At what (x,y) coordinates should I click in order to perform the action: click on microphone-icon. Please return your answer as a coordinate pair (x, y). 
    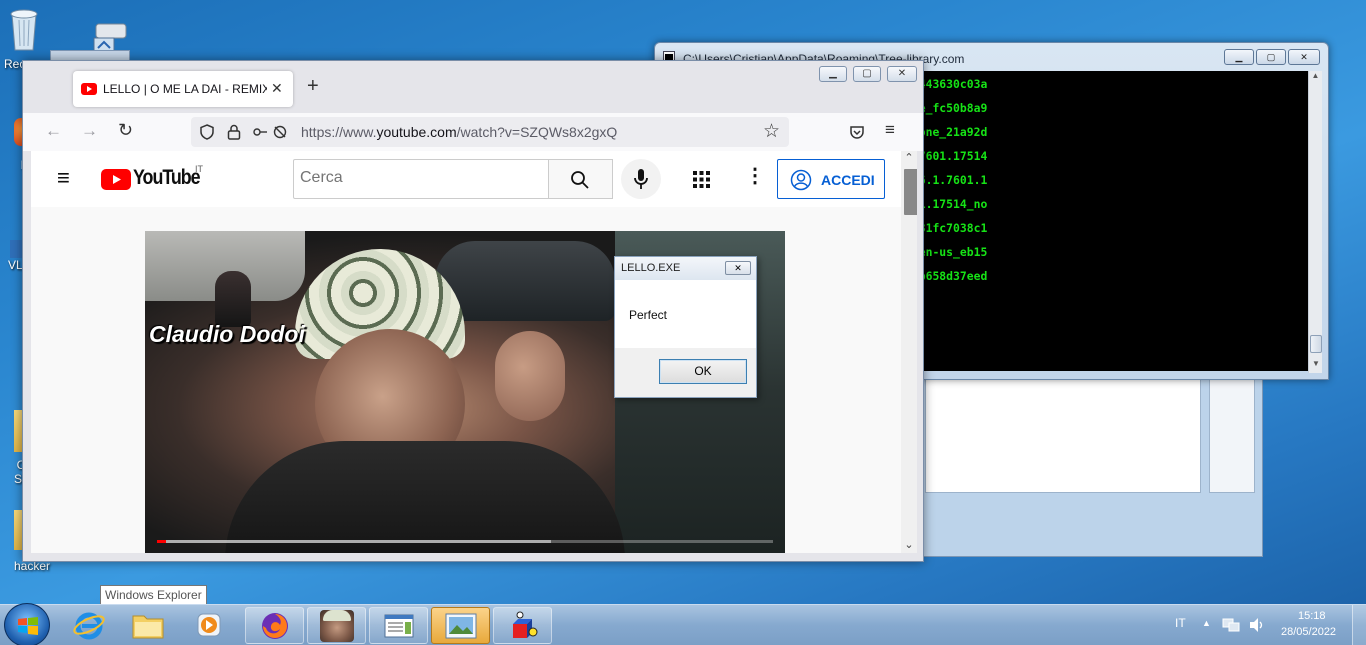
    Looking at the image, I should click on (641, 179).